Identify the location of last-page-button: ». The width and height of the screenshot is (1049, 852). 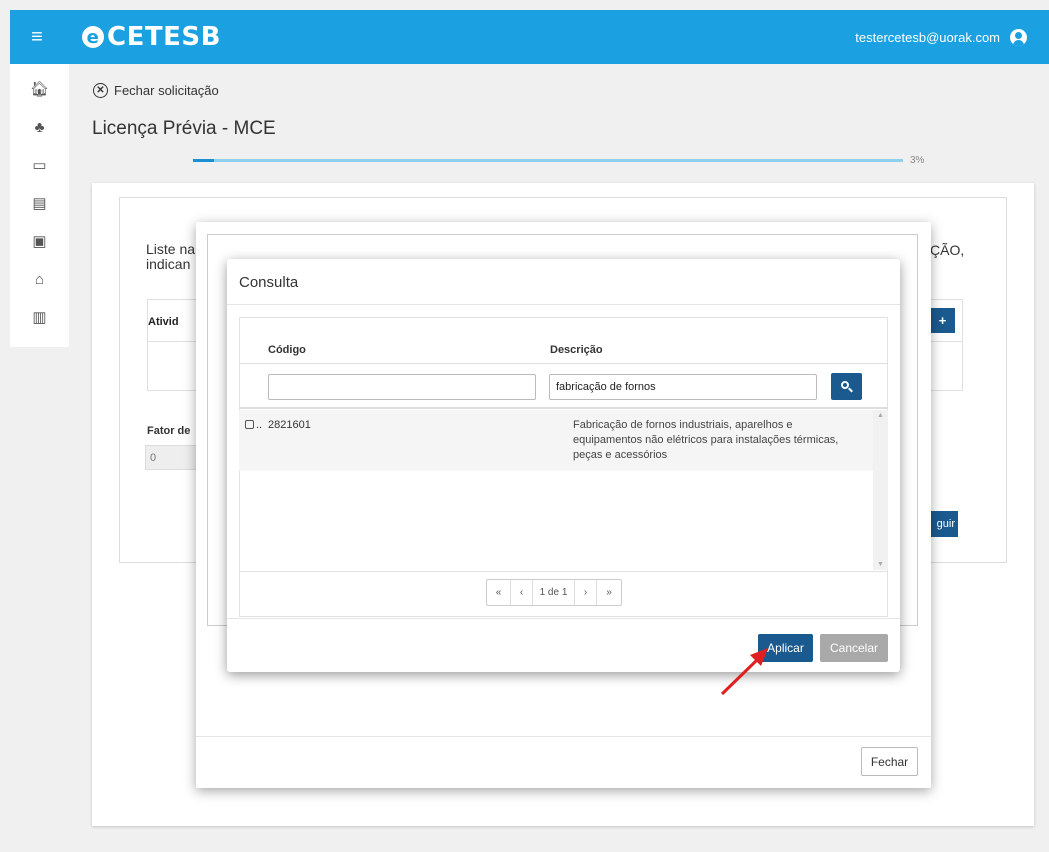
(609, 592).